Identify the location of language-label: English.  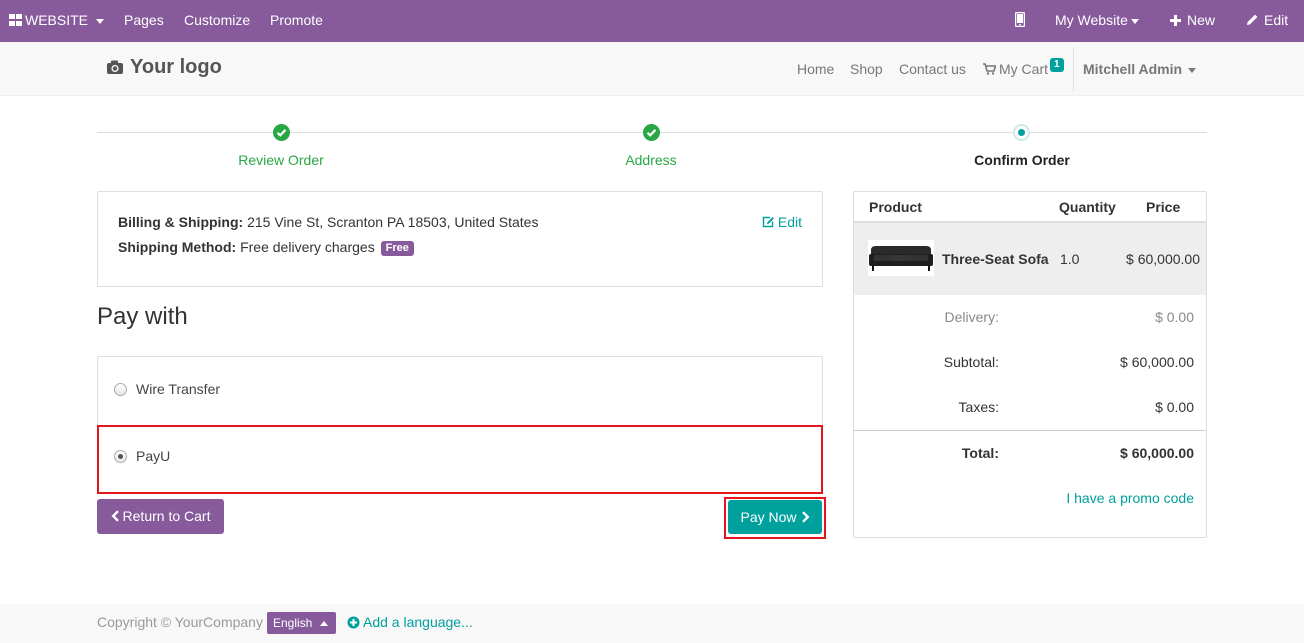
(293, 623).